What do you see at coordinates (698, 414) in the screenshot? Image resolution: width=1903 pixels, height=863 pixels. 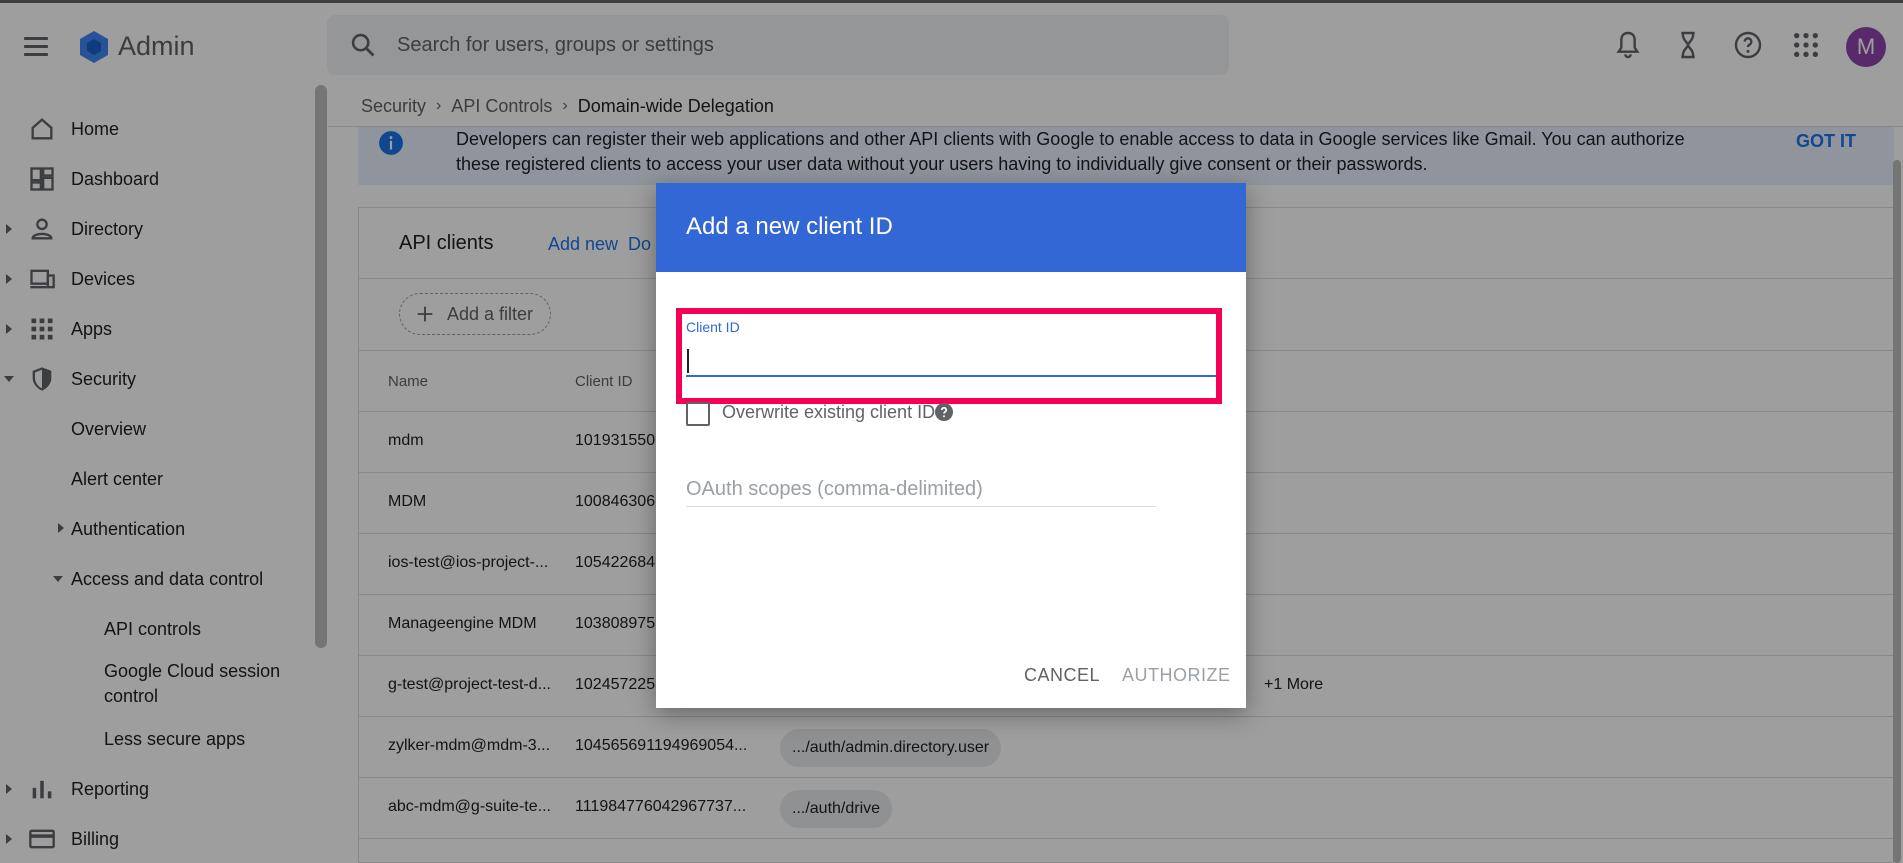 I see `overwrite-checkbox` at bounding box center [698, 414].